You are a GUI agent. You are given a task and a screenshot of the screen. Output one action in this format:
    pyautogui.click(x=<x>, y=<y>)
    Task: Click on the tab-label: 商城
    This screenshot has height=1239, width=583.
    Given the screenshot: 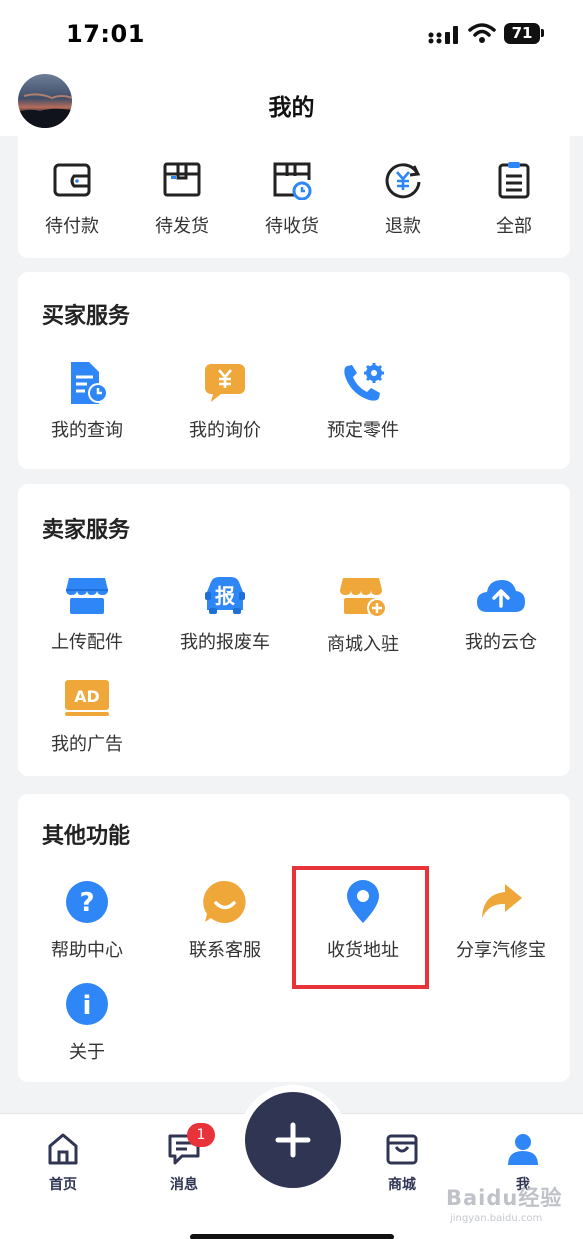 What is the action you would take?
    pyautogui.click(x=402, y=1185)
    